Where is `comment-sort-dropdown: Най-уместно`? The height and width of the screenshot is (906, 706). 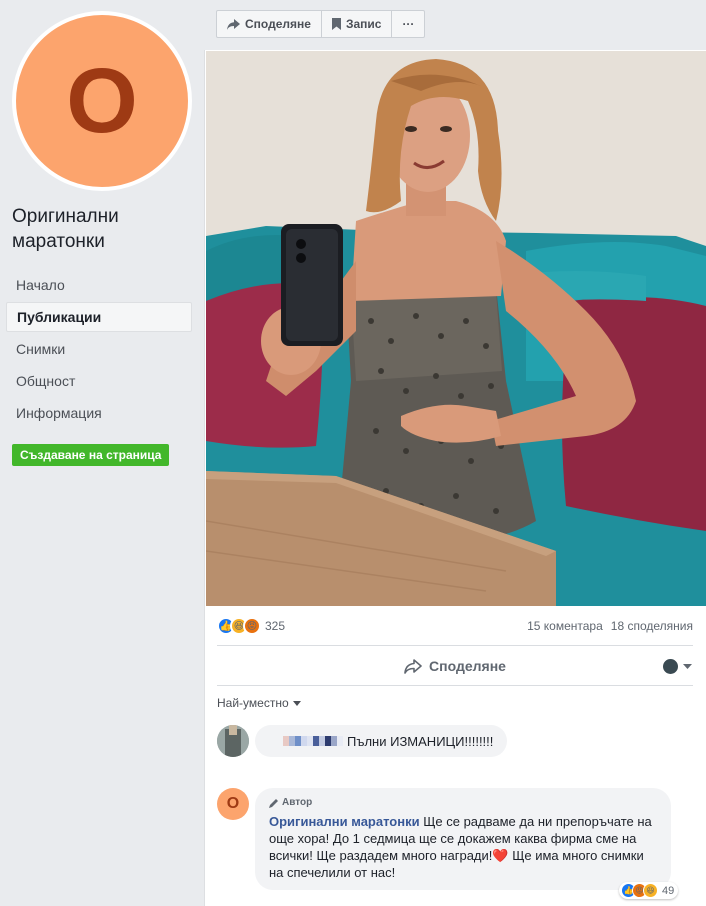
comment-sort-dropdown: Най-уместно is located at coordinates (259, 703).